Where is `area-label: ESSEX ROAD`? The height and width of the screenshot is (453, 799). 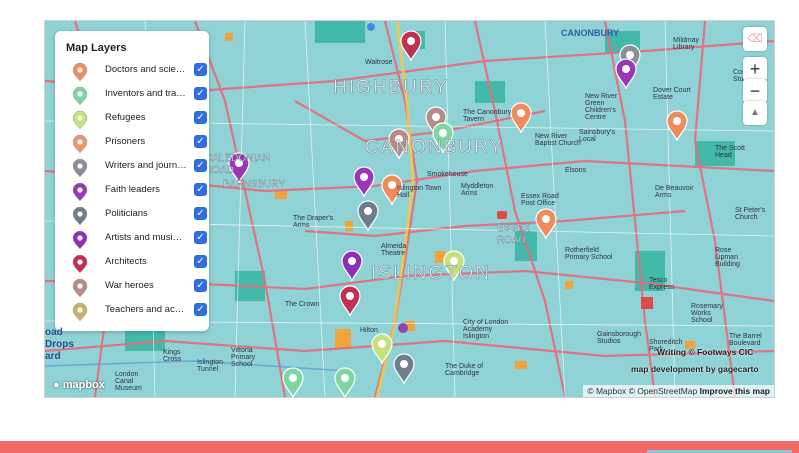
area-label: ESSEX ROAD is located at coordinates (514, 234).